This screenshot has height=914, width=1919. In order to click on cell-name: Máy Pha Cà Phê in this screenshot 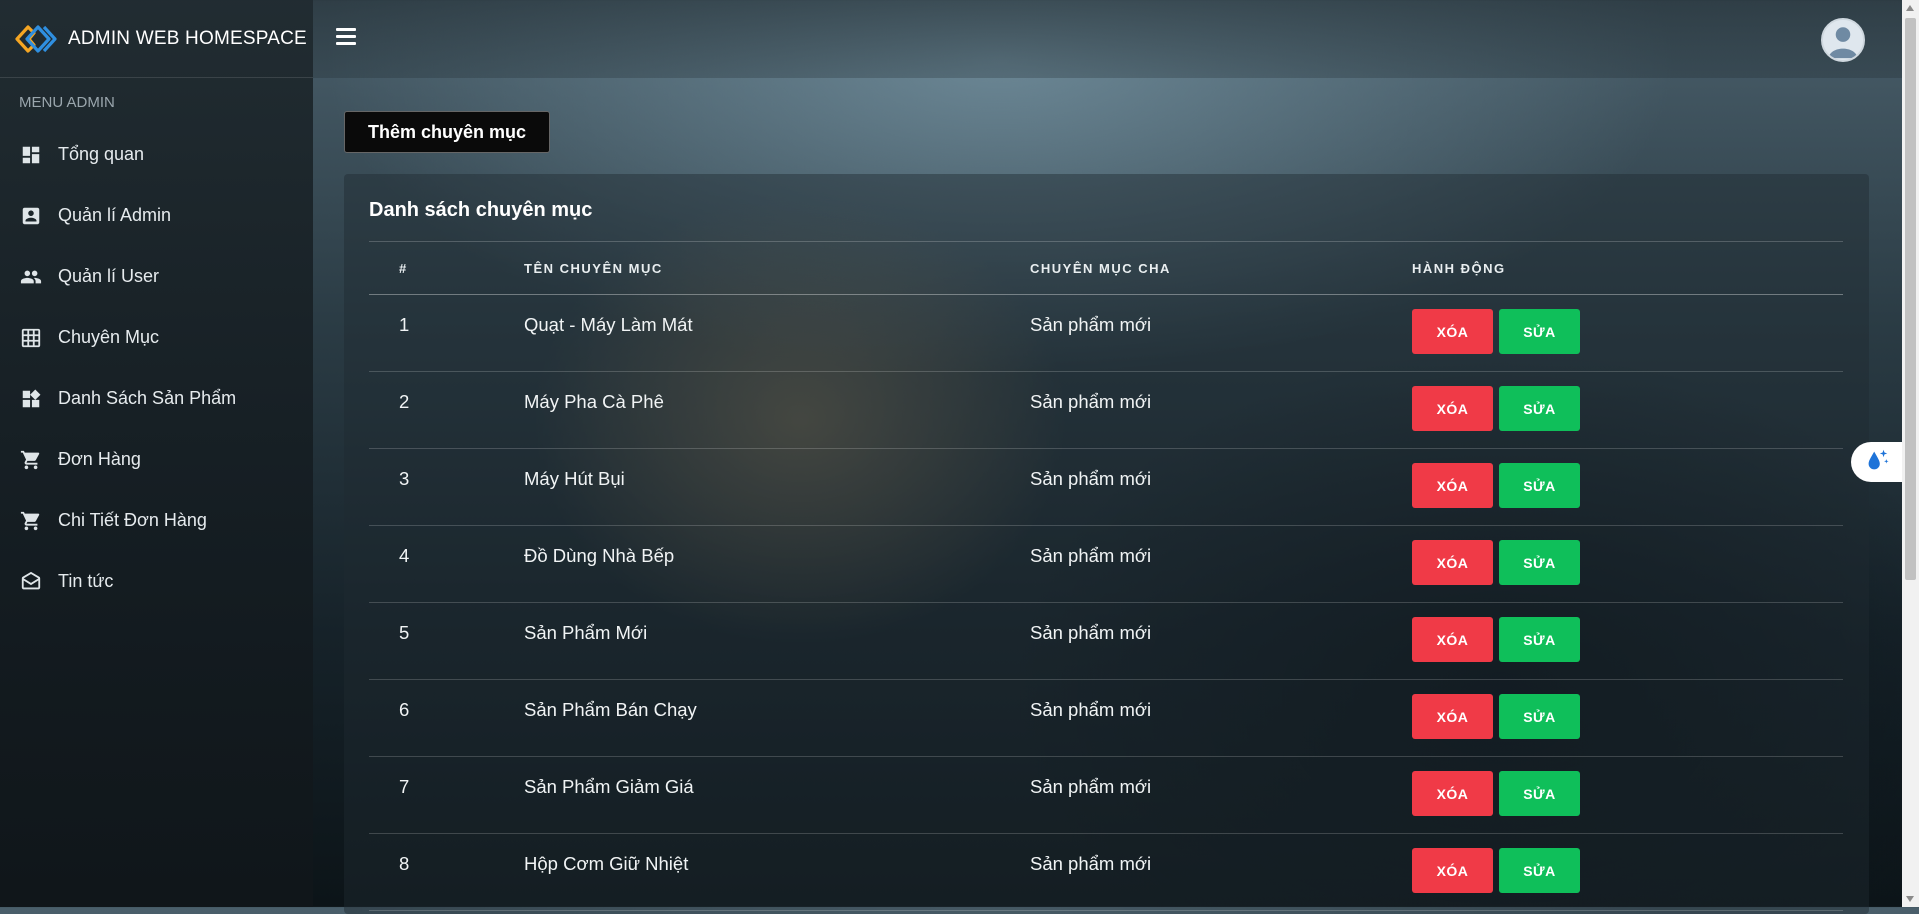, I will do `click(777, 410)`.